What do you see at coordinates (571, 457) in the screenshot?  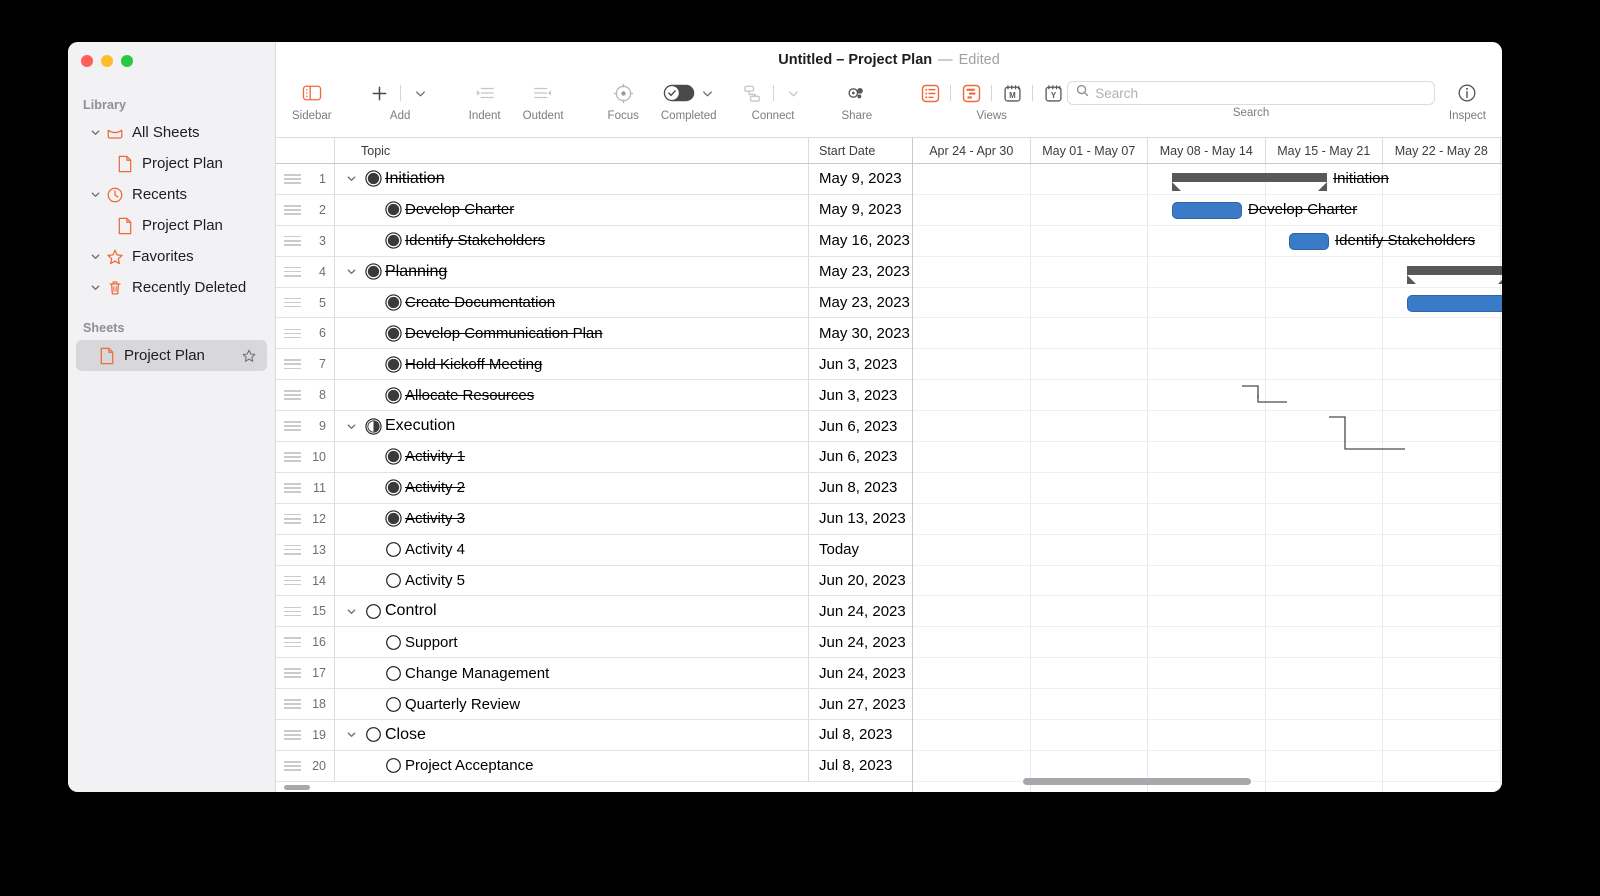 I see `topic-cell: Activity 1` at bounding box center [571, 457].